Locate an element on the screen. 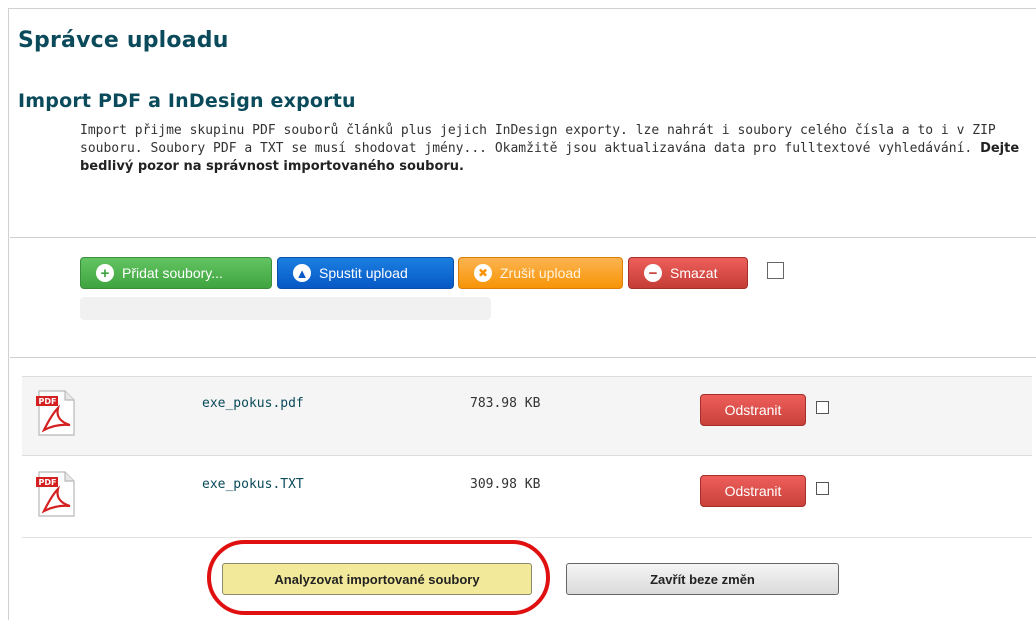  divider-top is located at coordinates (523, 237).